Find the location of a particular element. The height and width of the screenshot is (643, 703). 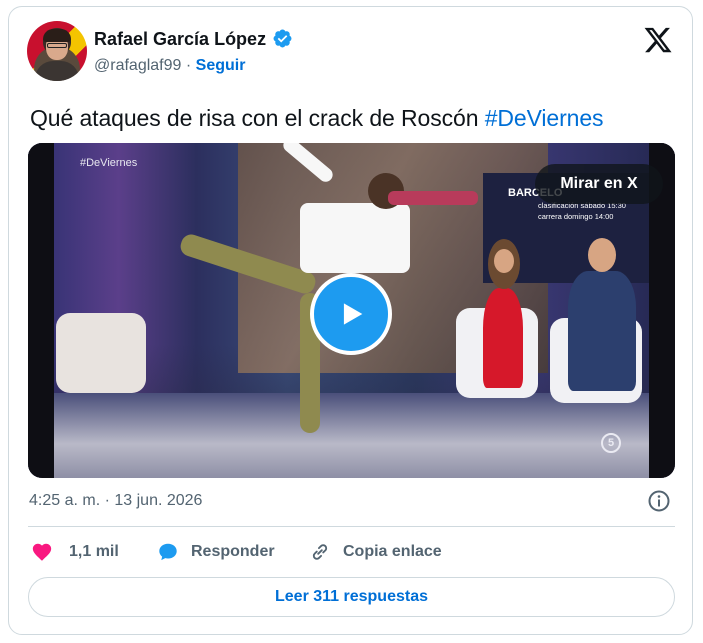

channel-logo: 5 is located at coordinates (611, 443).